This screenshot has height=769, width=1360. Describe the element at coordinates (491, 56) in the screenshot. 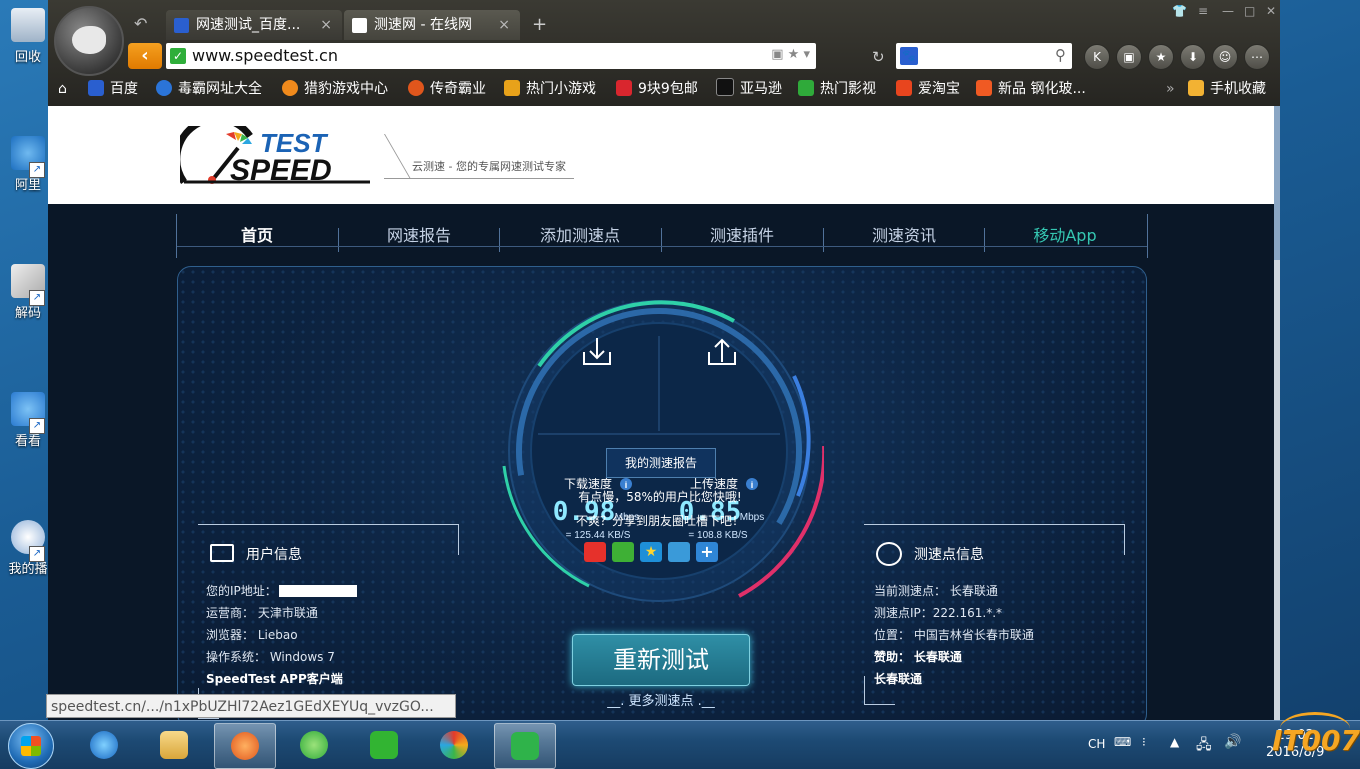

I see `address-bar: ✓ www.speedtest.cn ▣ ★ ▾` at that location.